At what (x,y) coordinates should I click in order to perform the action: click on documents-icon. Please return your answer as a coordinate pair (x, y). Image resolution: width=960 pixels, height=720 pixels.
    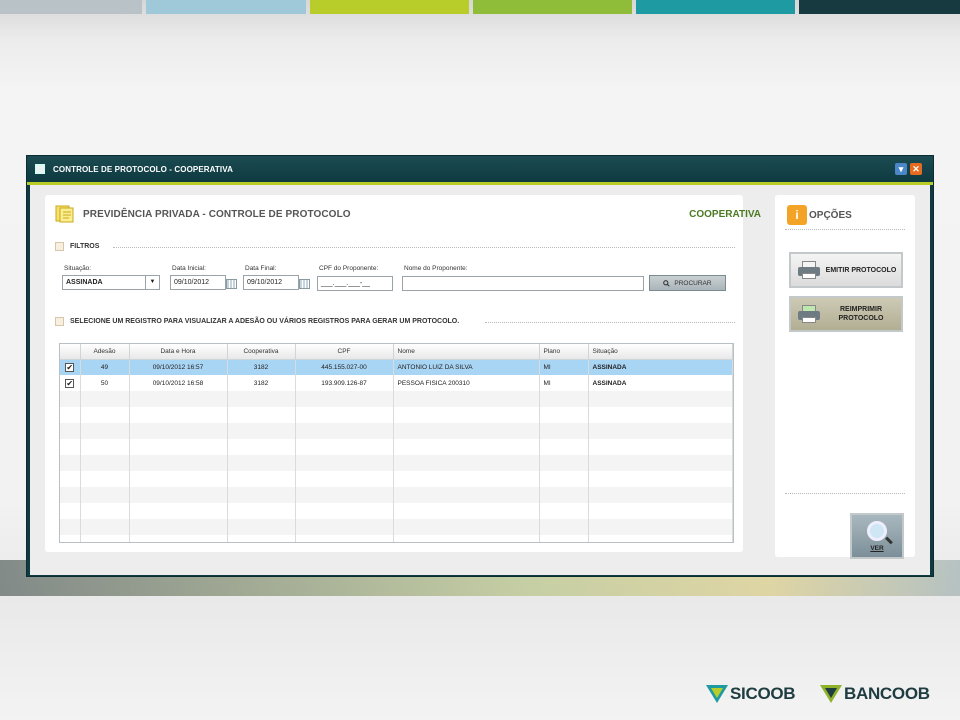
    Looking at the image, I should click on (64, 214).